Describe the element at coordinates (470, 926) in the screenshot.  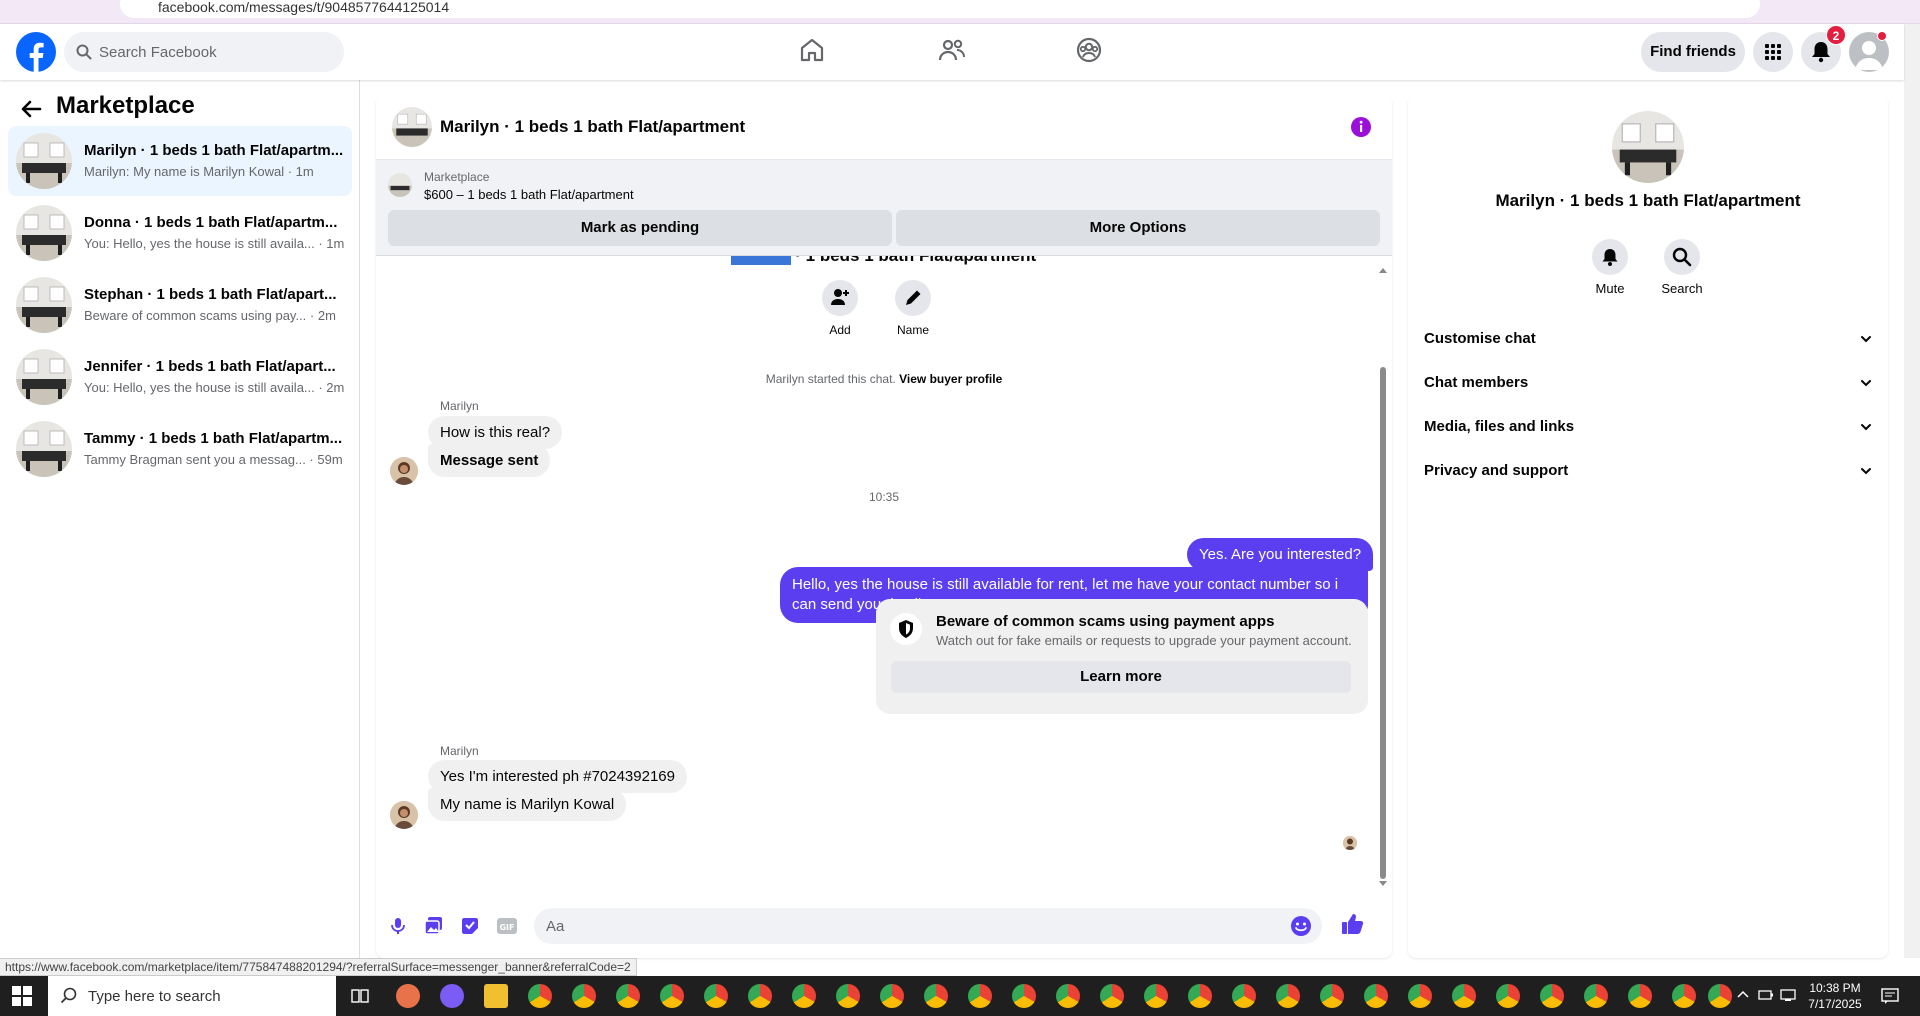
I see `sticker-icon` at that location.